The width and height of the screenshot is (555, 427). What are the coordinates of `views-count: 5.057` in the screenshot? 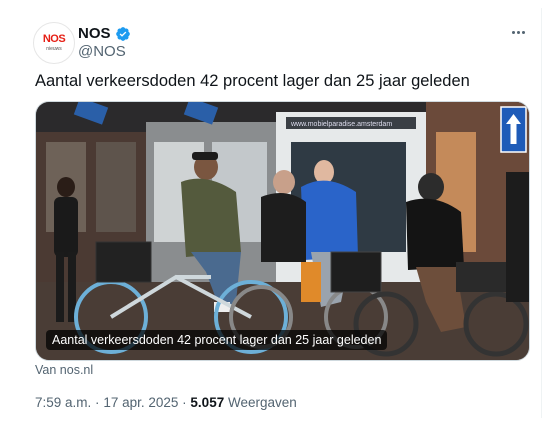 It's located at (207, 402).